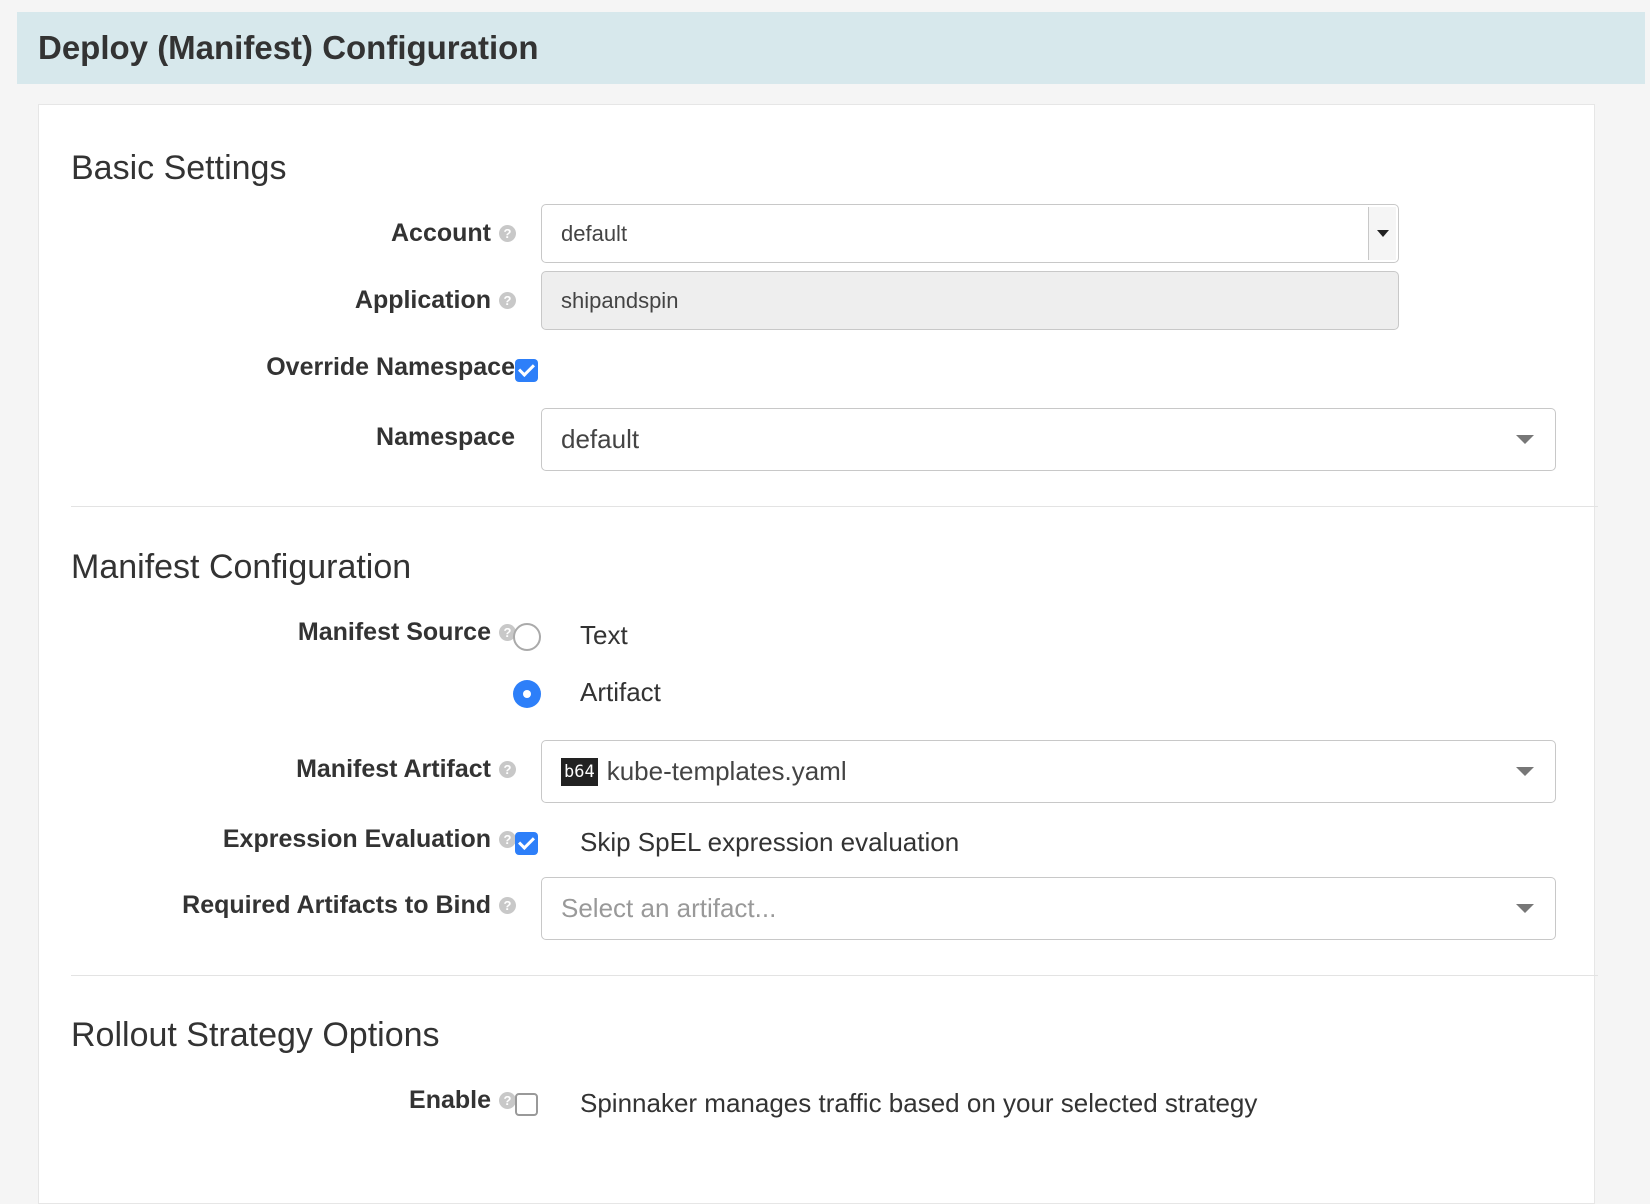 This screenshot has width=1650, height=1204. Describe the element at coordinates (620, 692) in the screenshot. I see `manifest-source-artifact-label: Artifact` at that location.